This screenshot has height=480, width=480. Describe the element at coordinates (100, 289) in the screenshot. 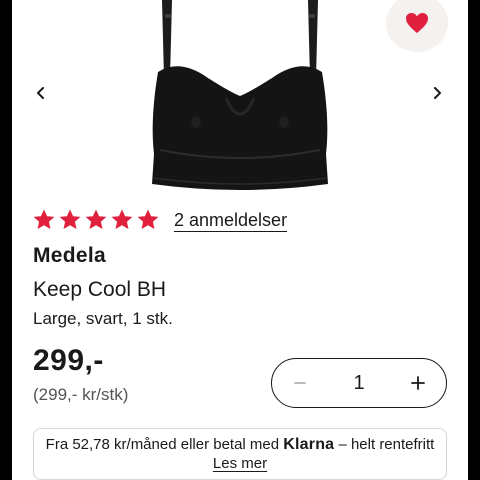

I see `product-name: Keep Cool BH` at that location.